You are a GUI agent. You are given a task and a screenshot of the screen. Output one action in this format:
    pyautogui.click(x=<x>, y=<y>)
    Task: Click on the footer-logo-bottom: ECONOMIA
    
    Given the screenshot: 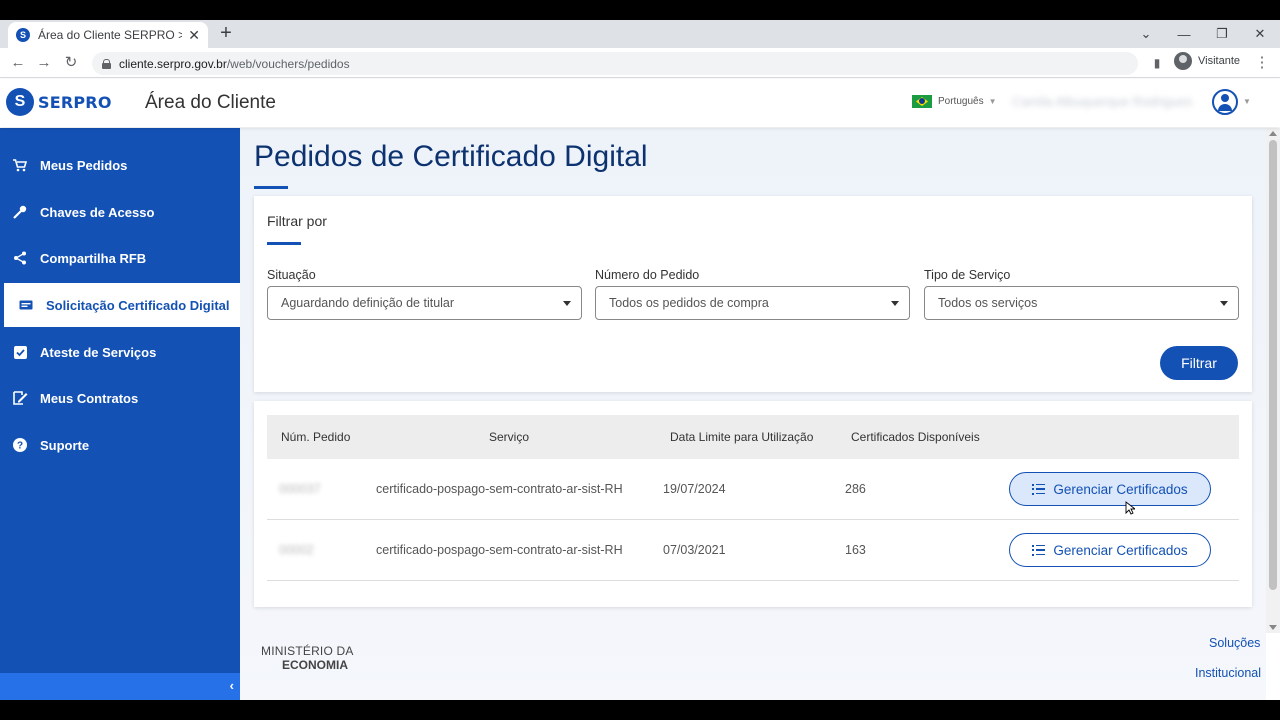 What is the action you would take?
    pyautogui.click(x=315, y=665)
    